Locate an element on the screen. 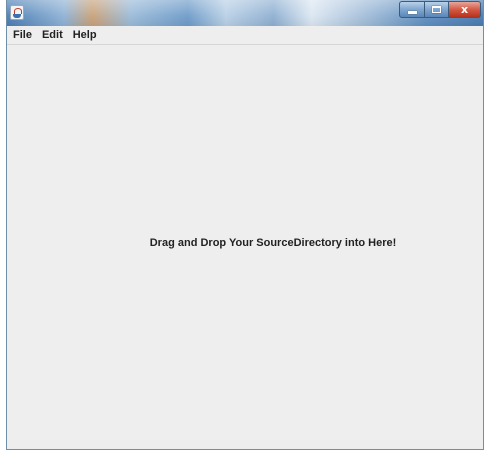 This screenshot has height=450, width=484. maximize-icon is located at coordinates (436, 9).